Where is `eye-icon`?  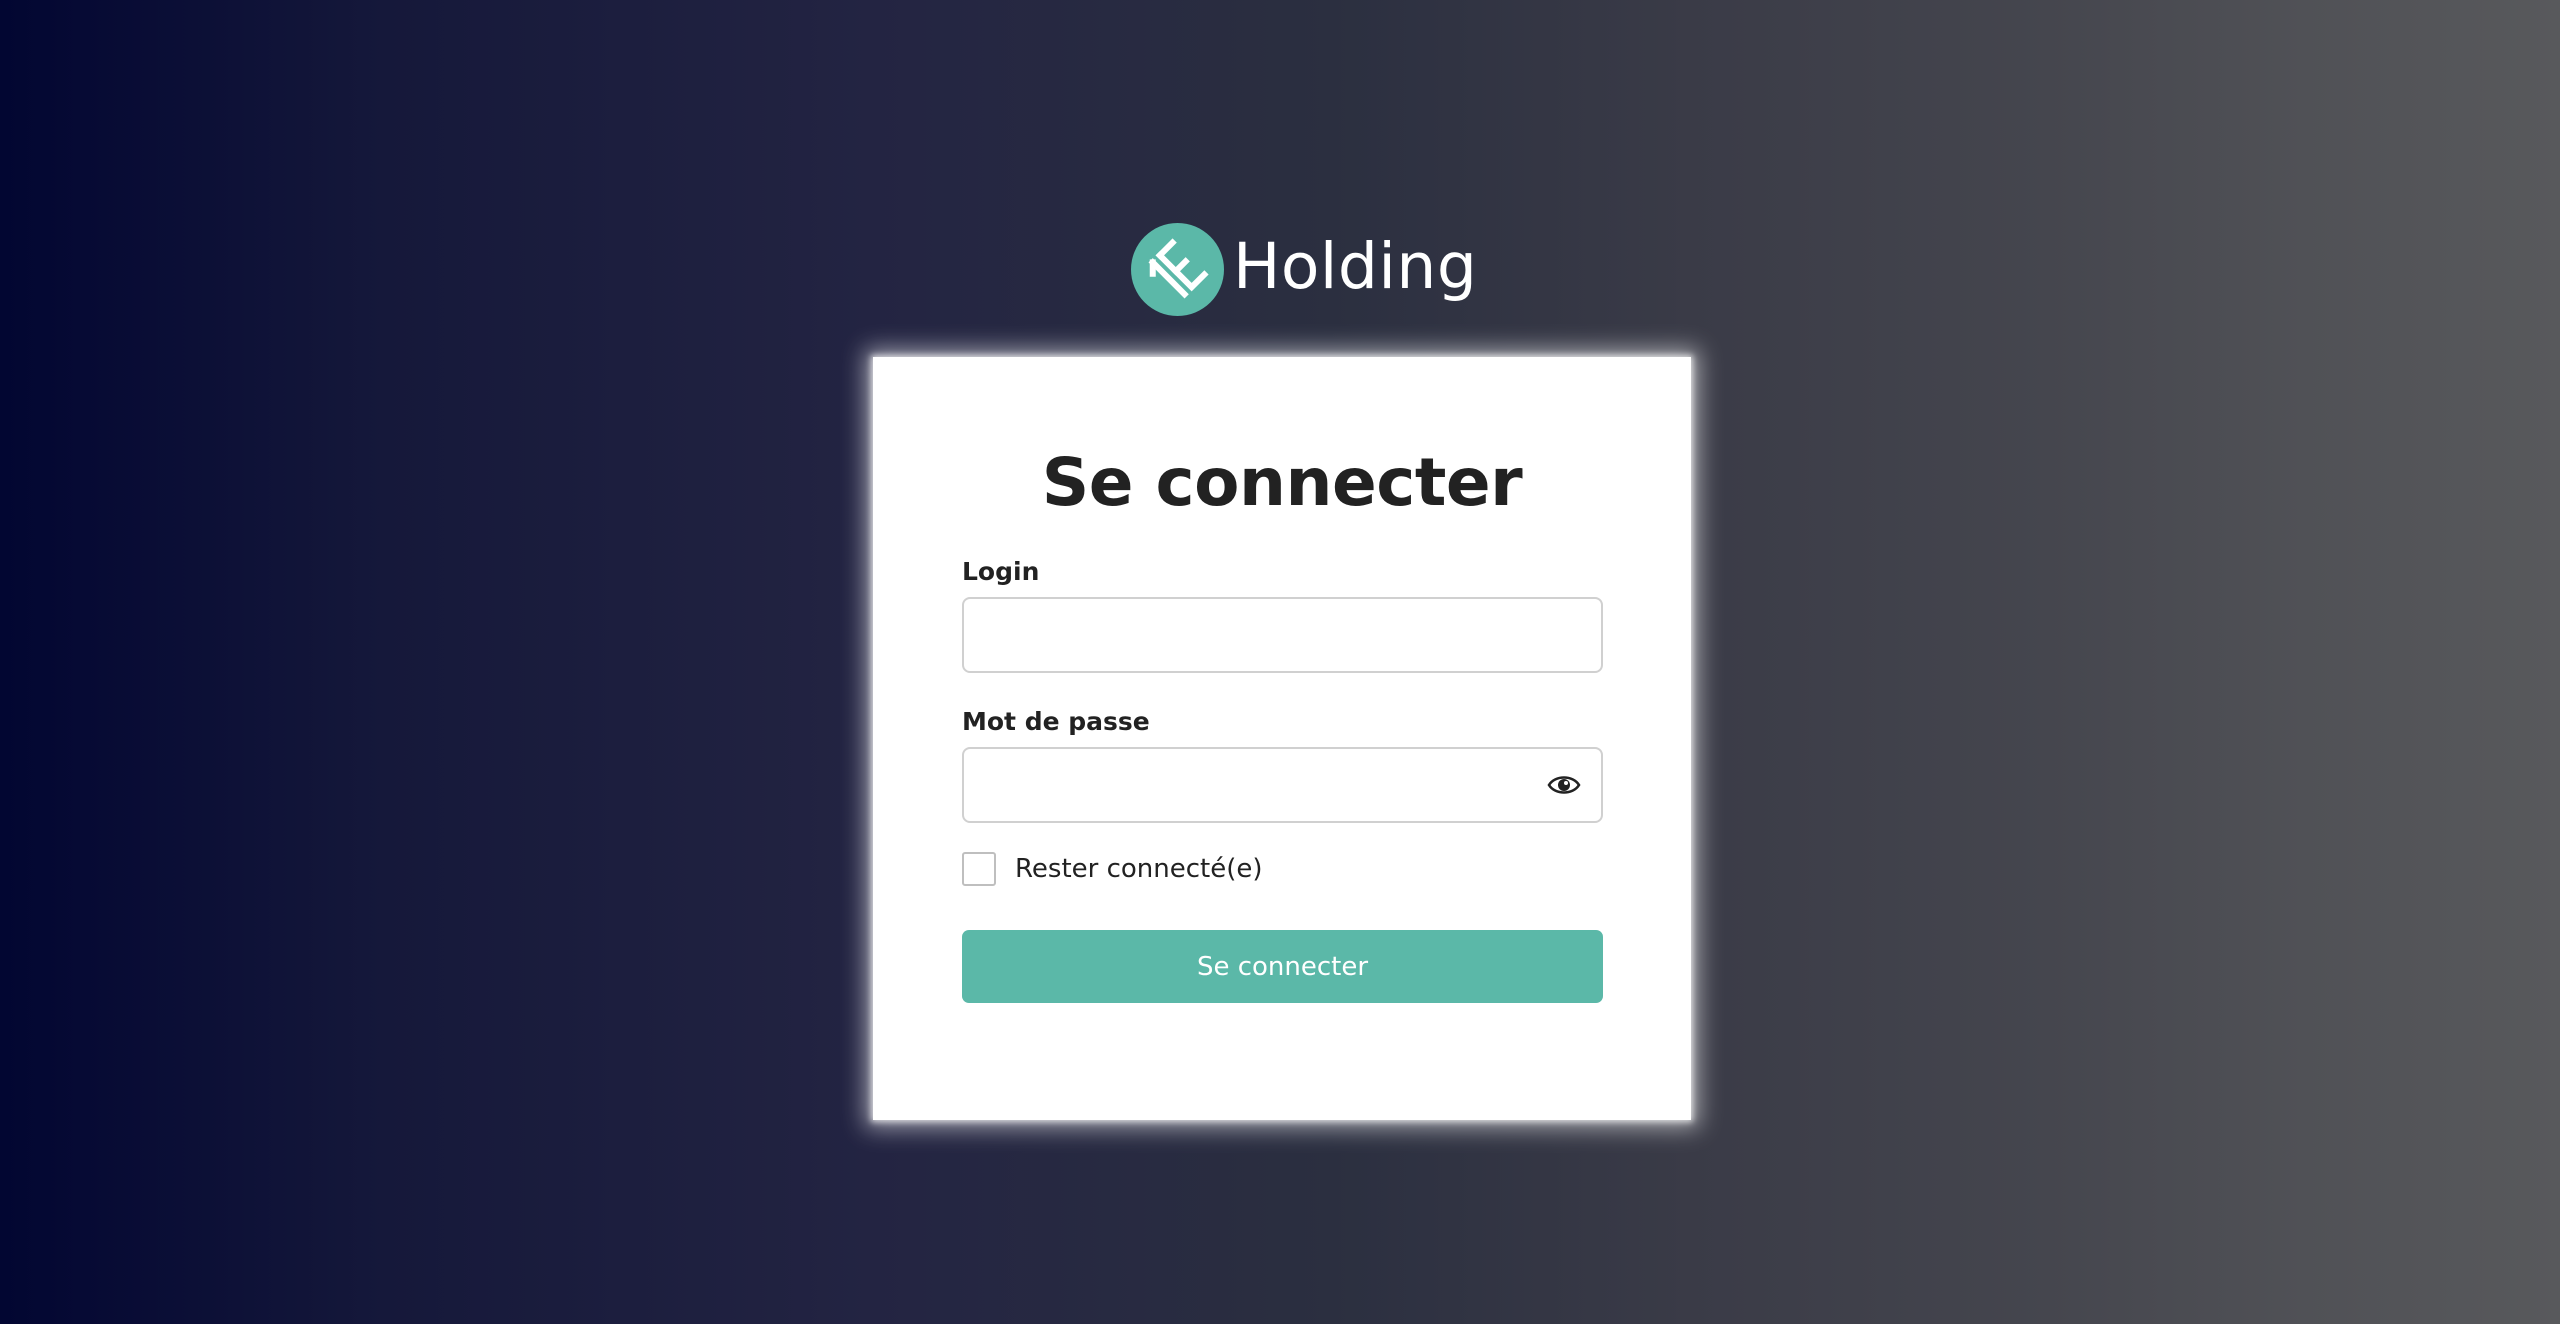
eye-icon is located at coordinates (1564, 785).